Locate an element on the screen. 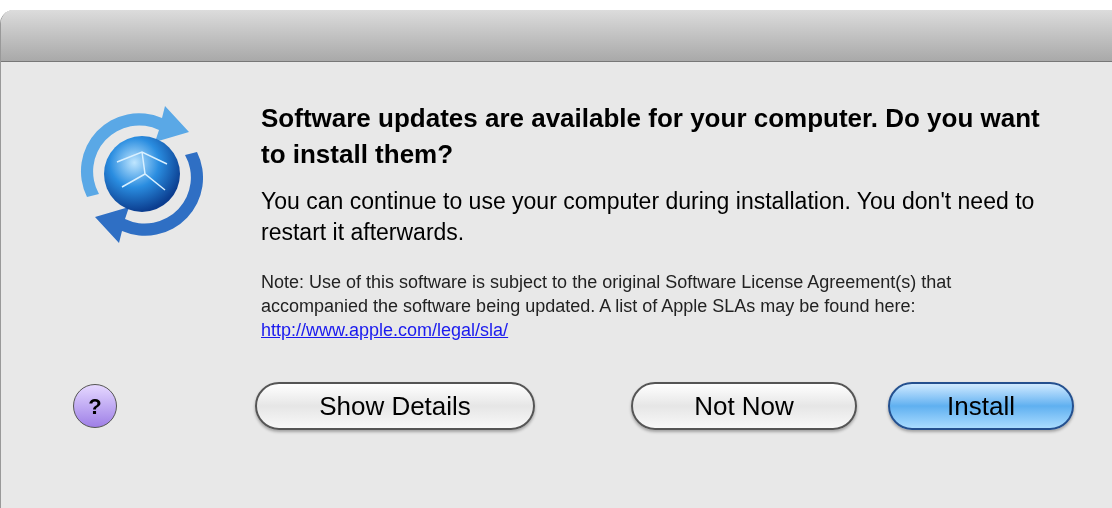 The height and width of the screenshot is (508, 1112). dialog-button: Install is located at coordinates (981, 406).